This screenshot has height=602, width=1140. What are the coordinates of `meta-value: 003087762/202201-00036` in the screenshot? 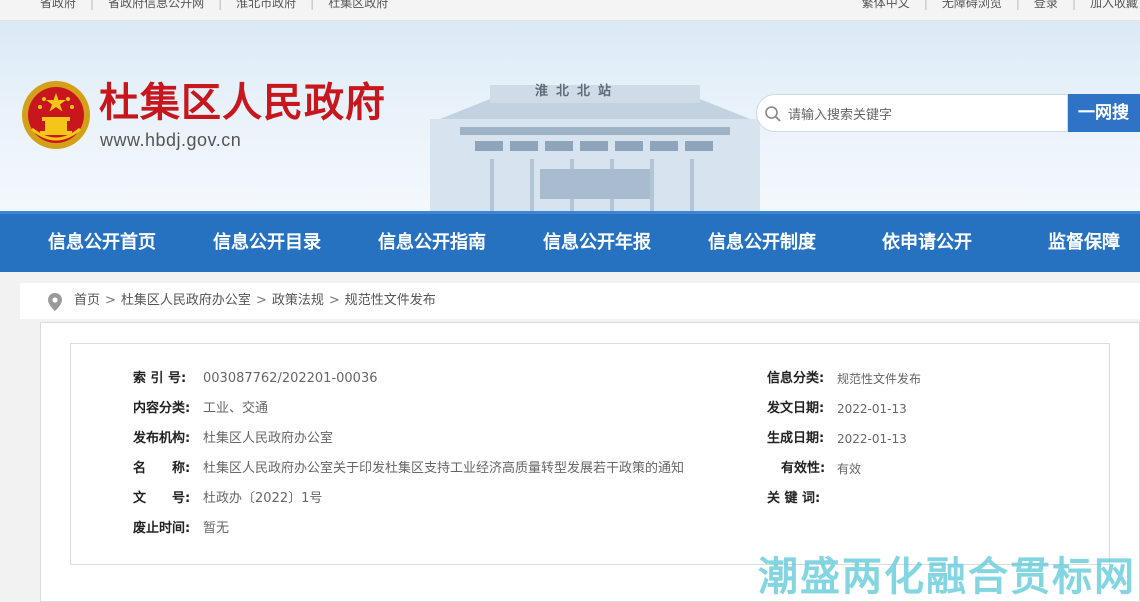 It's located at (290, 378).